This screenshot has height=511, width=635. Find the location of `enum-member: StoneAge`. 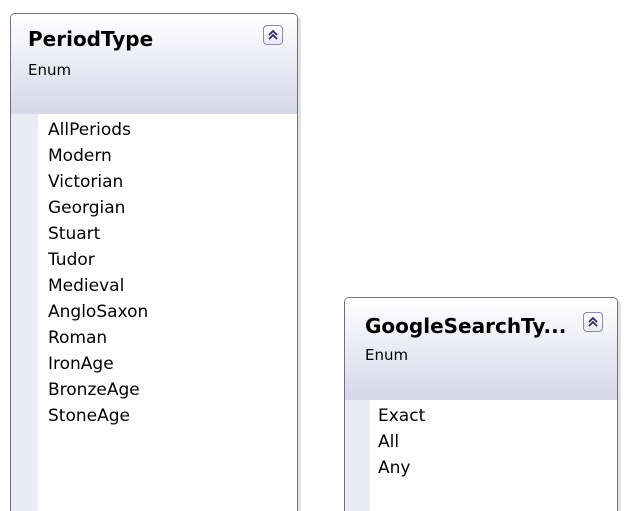

enum-member: StoneAge is located at coordinates (98, 416).